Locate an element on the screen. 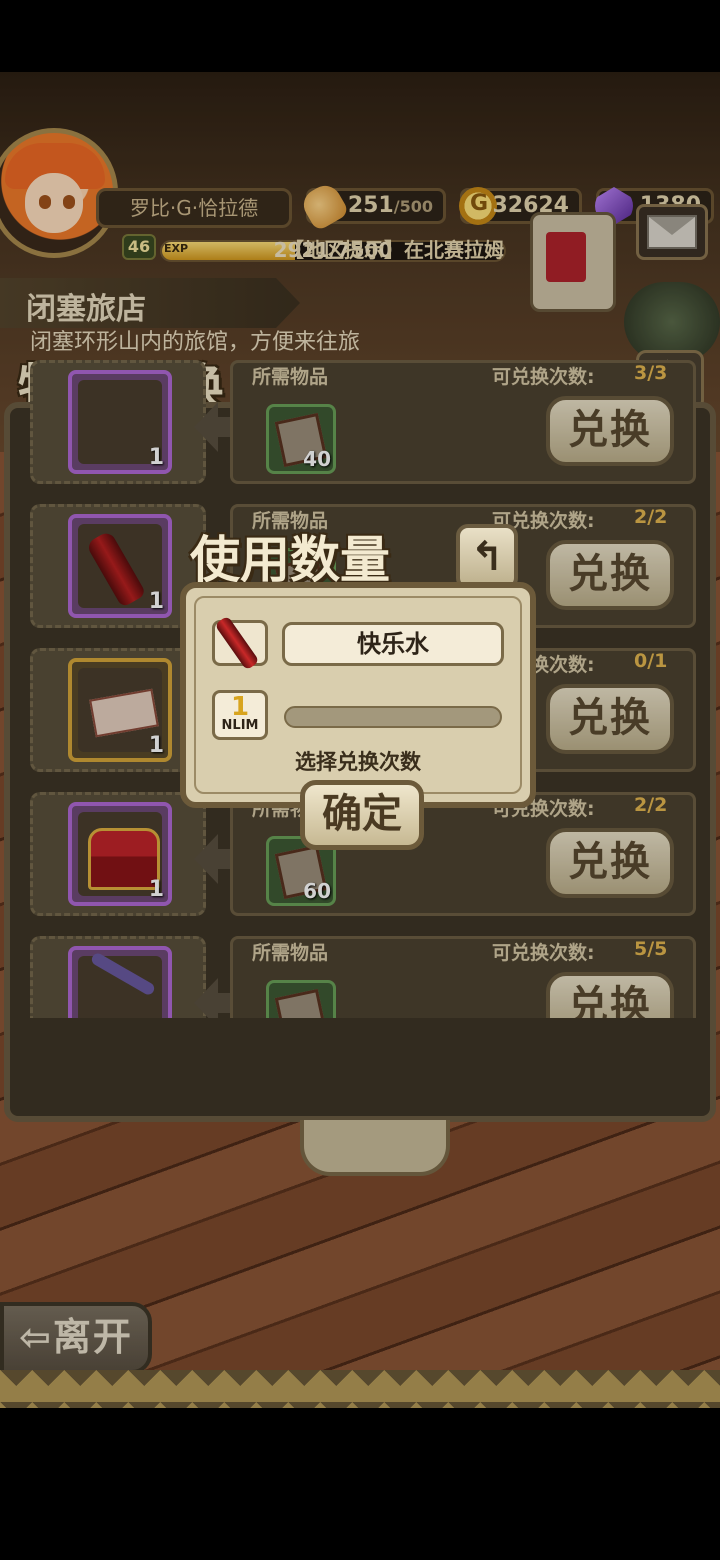 Image resolution: width=720 pixels, height=1560 pixels. quantity-display: 1 NLIM is located at coordinates (240, 715).